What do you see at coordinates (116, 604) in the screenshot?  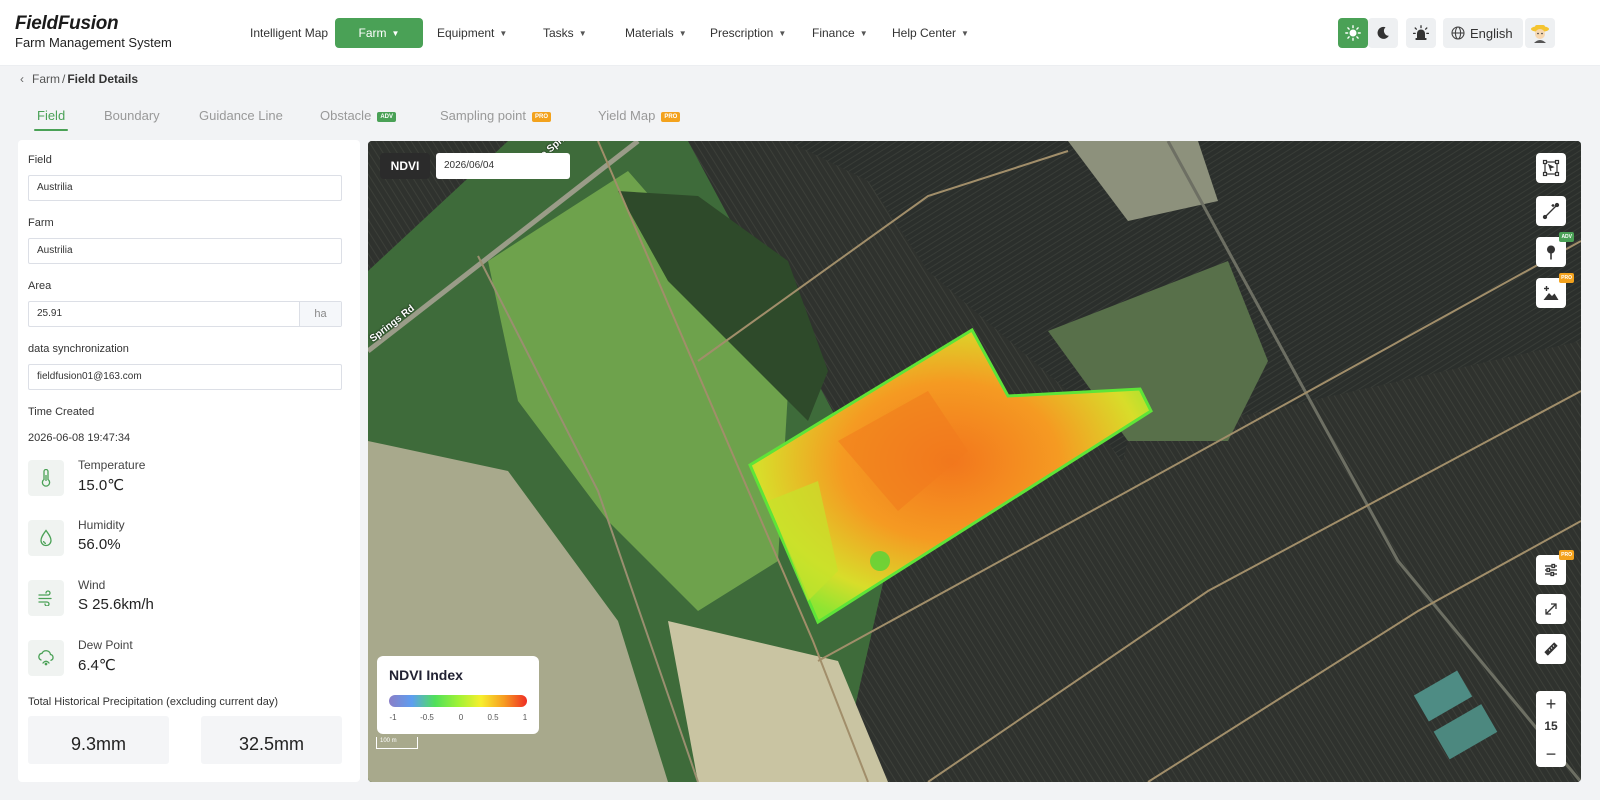 I see `weather-value: S 25.6km/h` at bounding box center [116, 604].